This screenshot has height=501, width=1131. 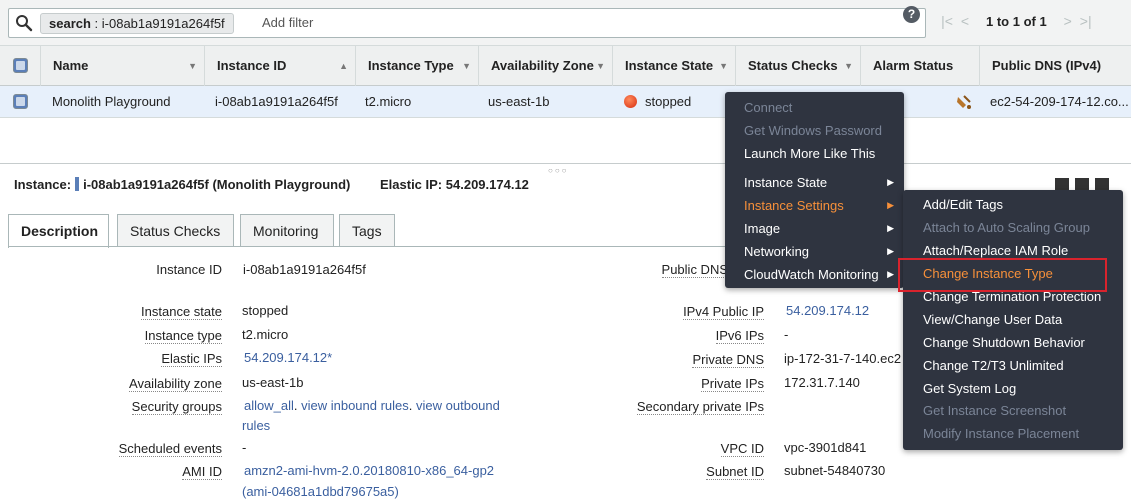 What do you see at coordinates (963, 204) in the screenshot?
I see `submenu-add-edit-tags: Add/Edit Tags` at bounding box center [963, 204].